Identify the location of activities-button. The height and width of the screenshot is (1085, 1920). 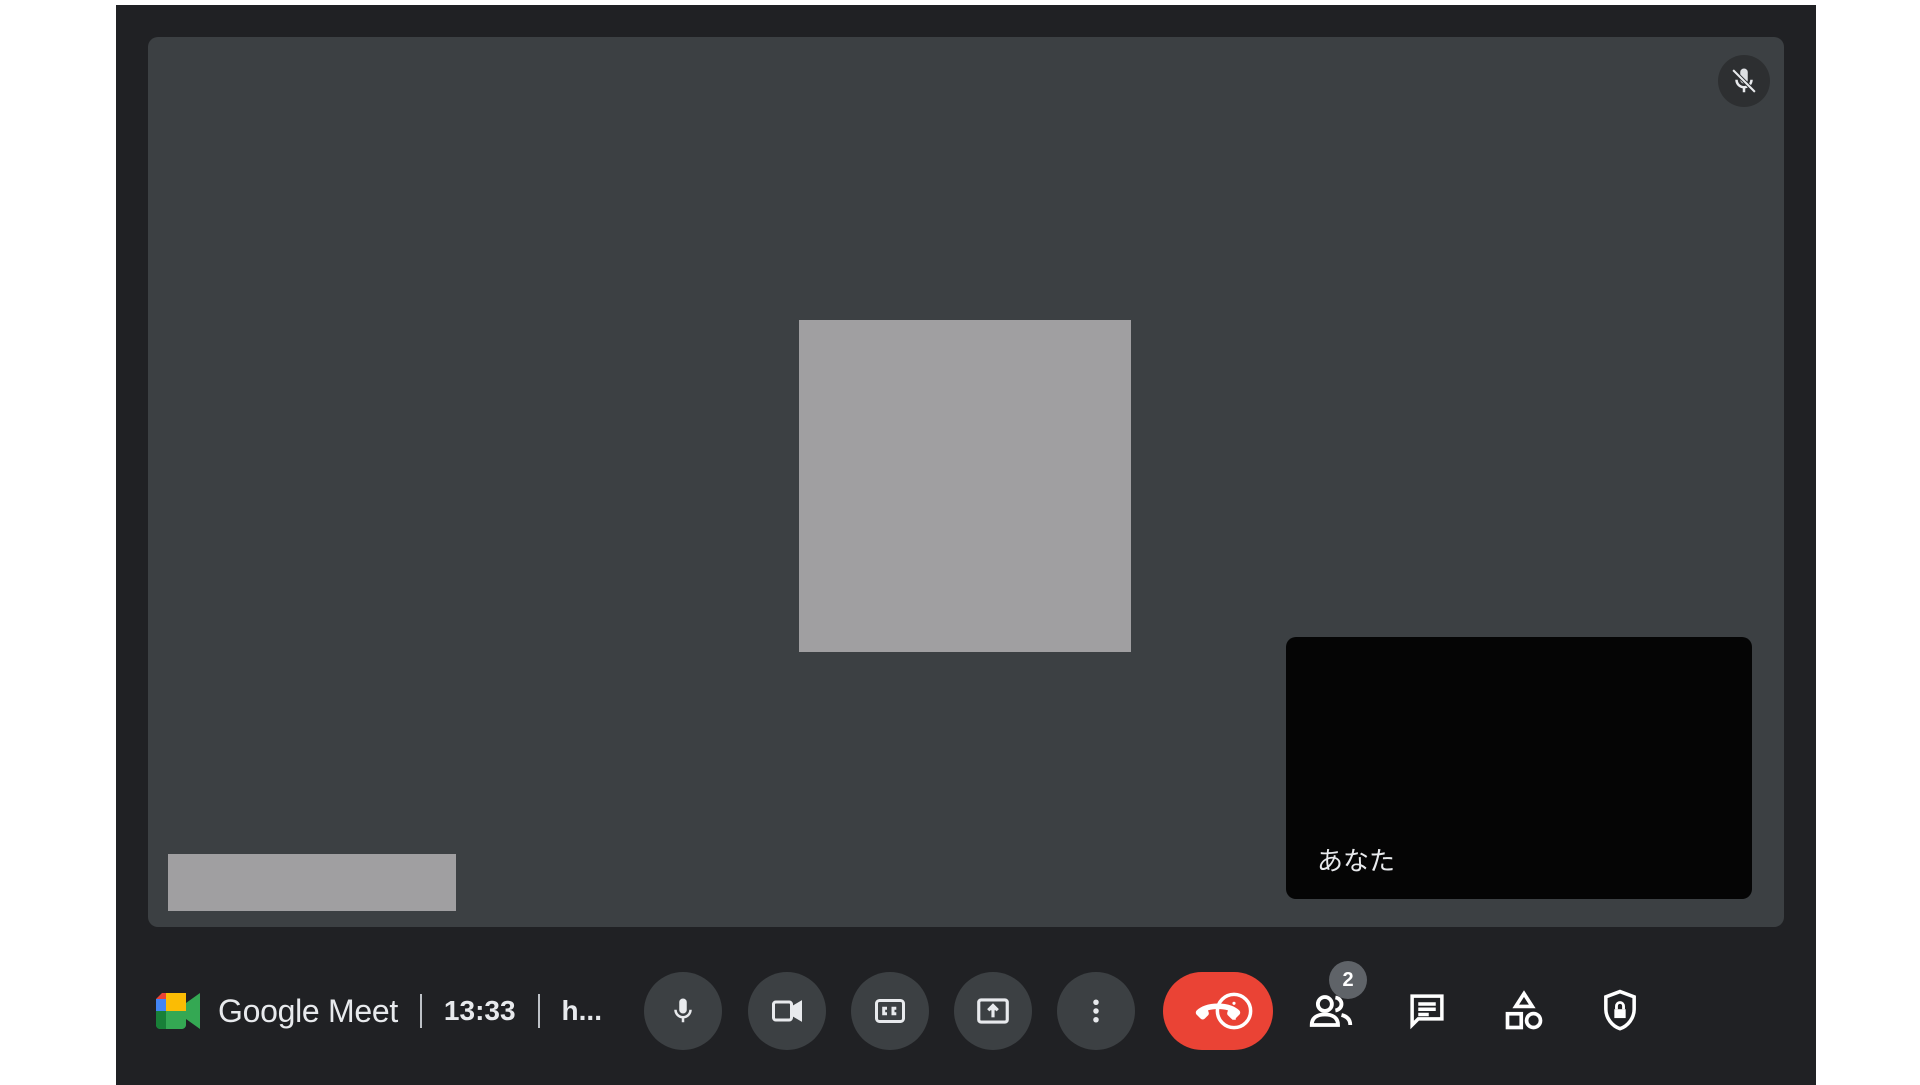
(1524, 1011).